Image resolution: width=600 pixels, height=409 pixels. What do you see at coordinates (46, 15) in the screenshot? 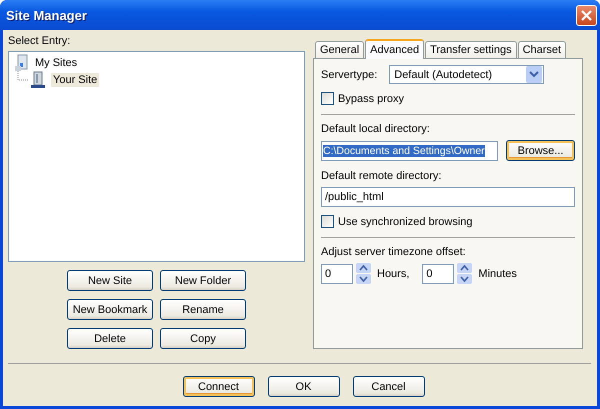
I see `window-title: Site Manager` at bounding box center [46, 15].